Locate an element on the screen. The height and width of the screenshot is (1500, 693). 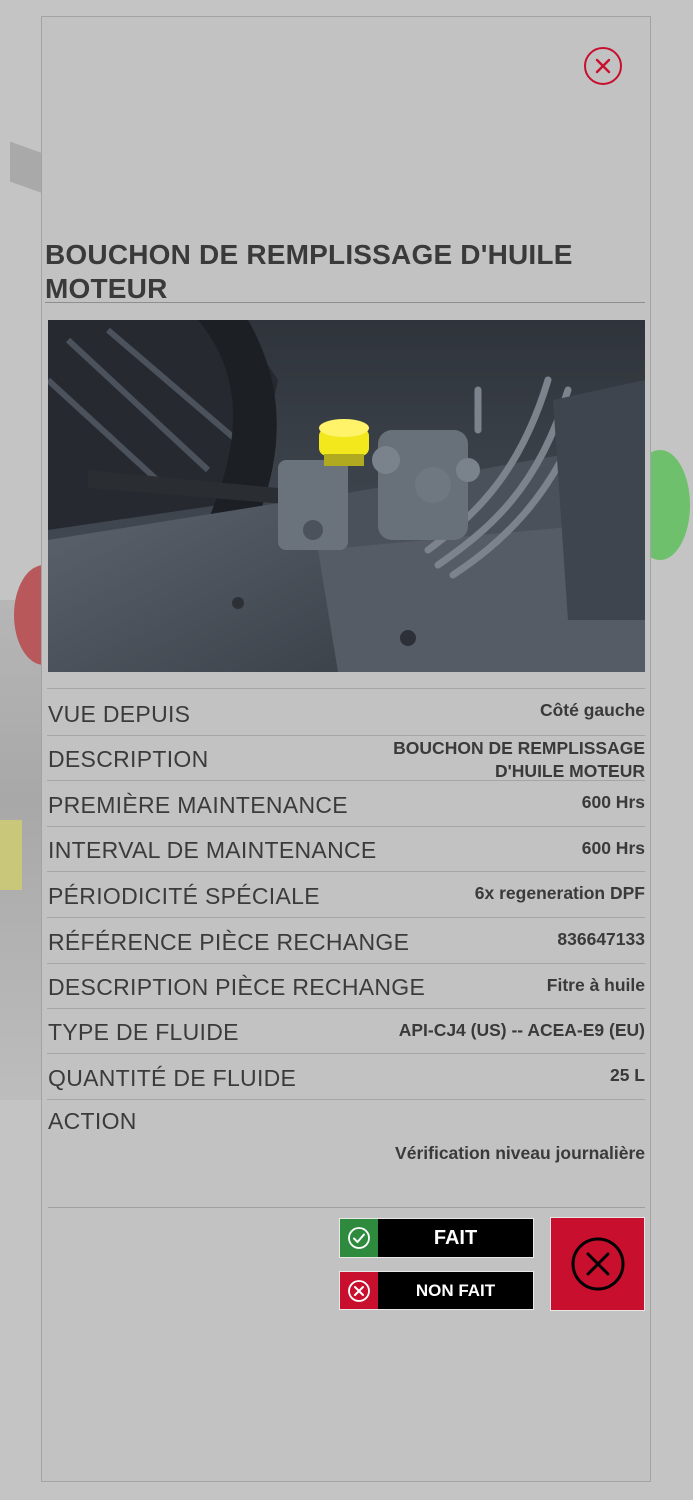
check-circle-icon is located at coordinates (359, 1238).